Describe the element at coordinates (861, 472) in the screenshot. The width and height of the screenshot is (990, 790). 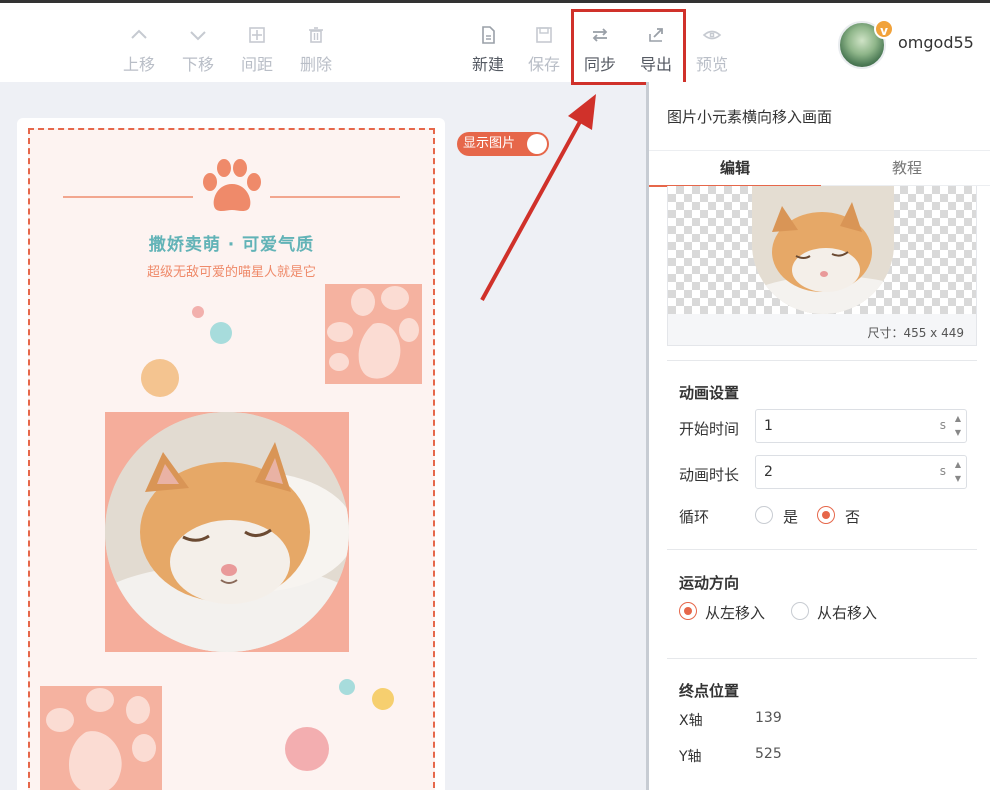
I see `duration-input: 2 s ▲ ▼` at that location.